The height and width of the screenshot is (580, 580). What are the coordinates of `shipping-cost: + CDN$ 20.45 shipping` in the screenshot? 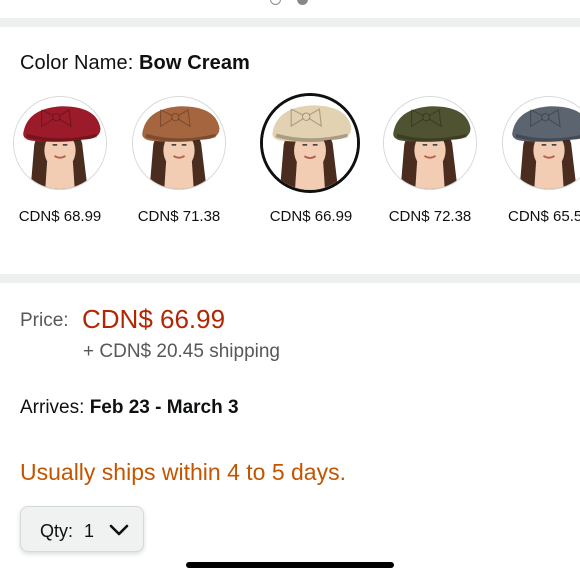 It's located at (181, 351).